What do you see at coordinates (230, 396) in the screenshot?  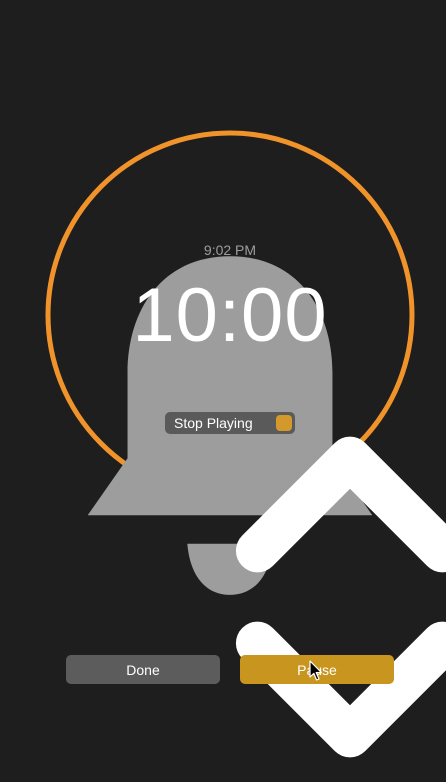 I see `when-timer-ends-label: When timer ends:` at bounding box center [230, 396].